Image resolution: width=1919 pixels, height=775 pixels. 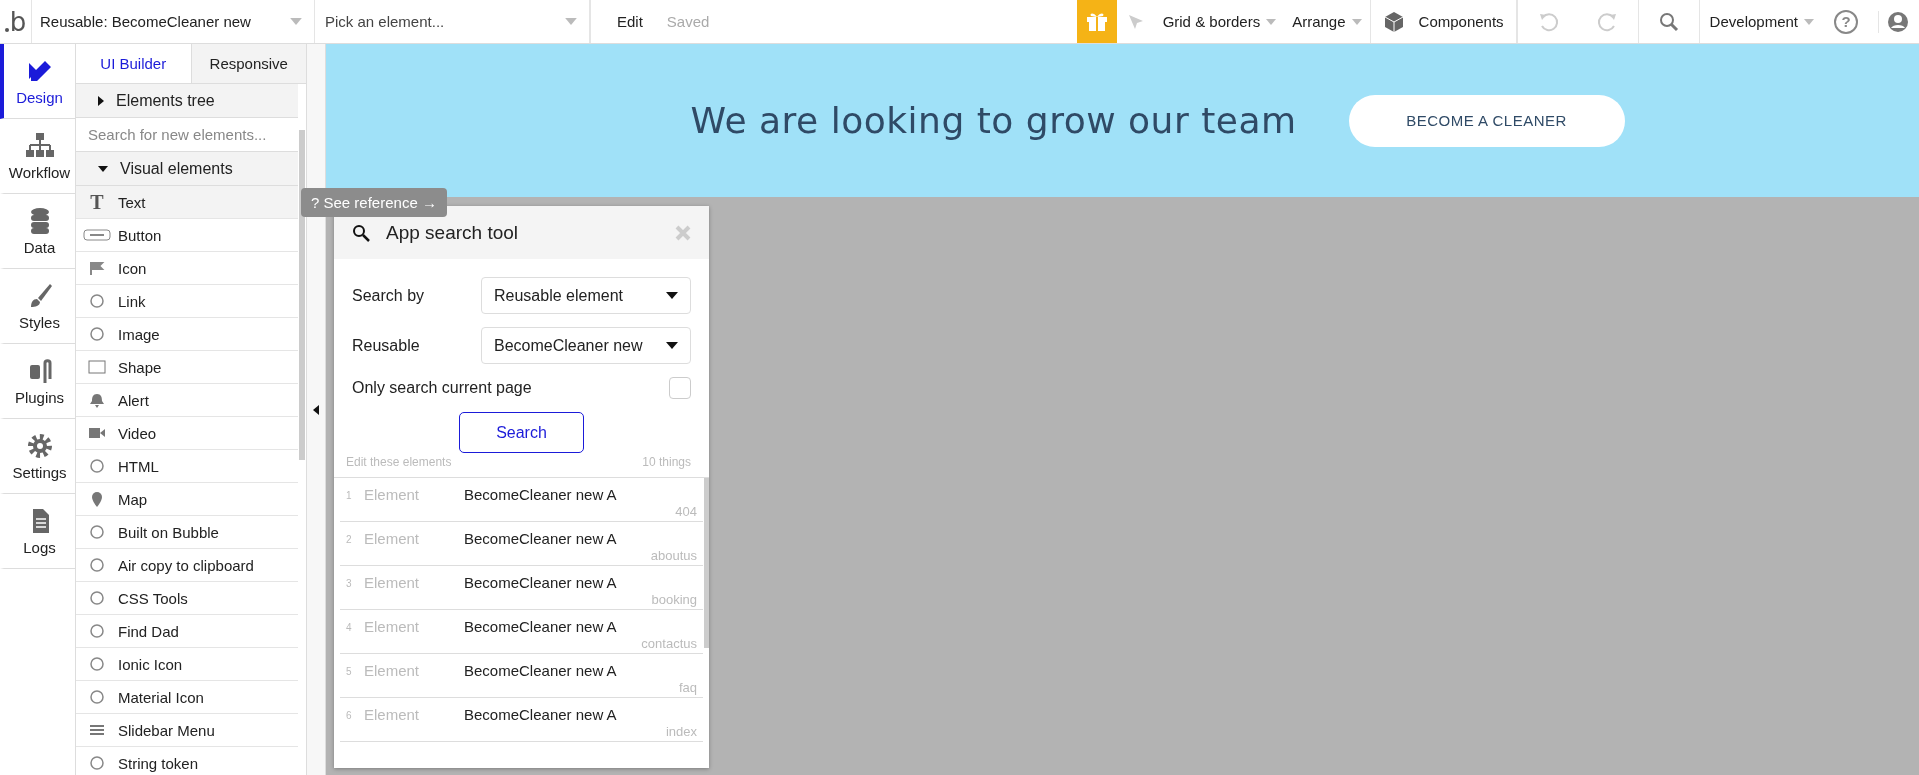 I want to click on sidebar-tab: Settings, so click(x=37, y=456).